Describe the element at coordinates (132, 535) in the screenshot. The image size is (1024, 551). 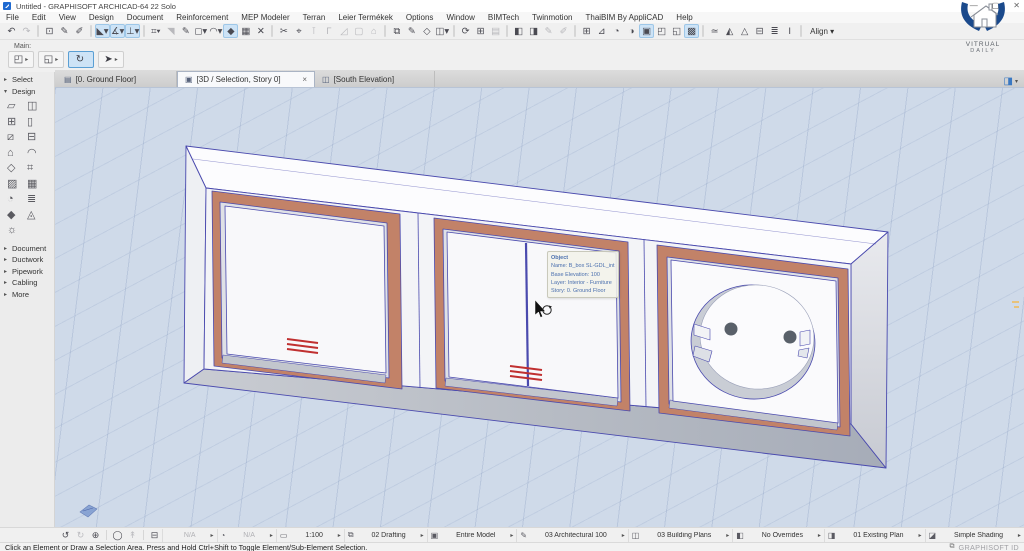
I see `previous-view-icon: ↟` at that location.